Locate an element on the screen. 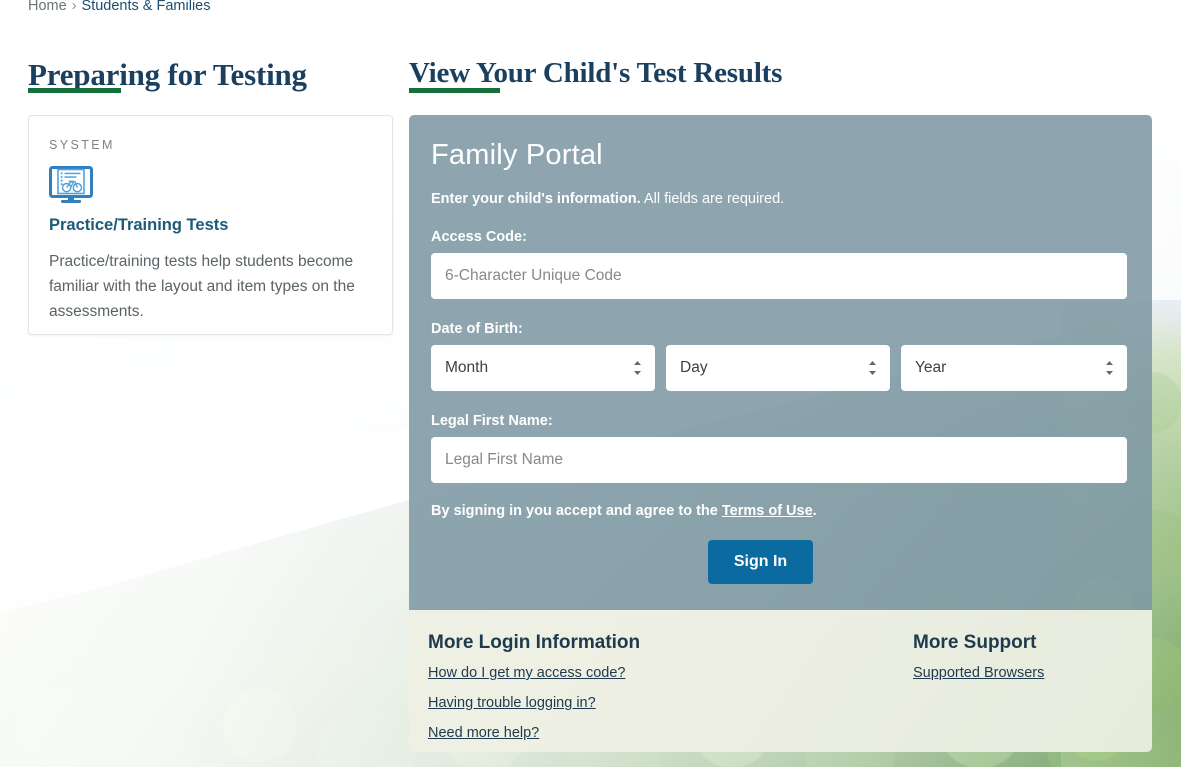  dob-day-select: Day is located at coordinates (778, 368).